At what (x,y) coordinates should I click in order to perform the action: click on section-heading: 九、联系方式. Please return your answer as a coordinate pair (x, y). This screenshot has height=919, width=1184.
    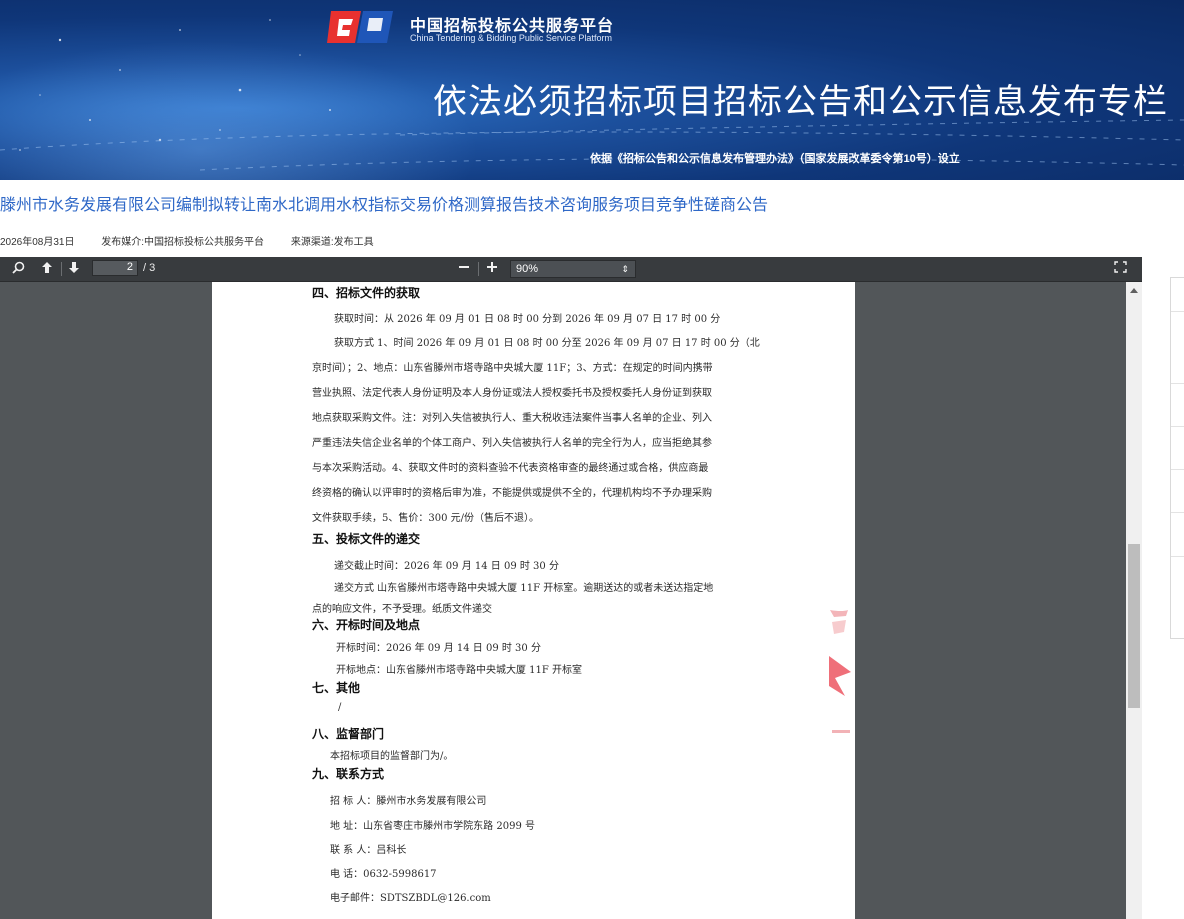
    Looking at the image, I should click on (348, 774).